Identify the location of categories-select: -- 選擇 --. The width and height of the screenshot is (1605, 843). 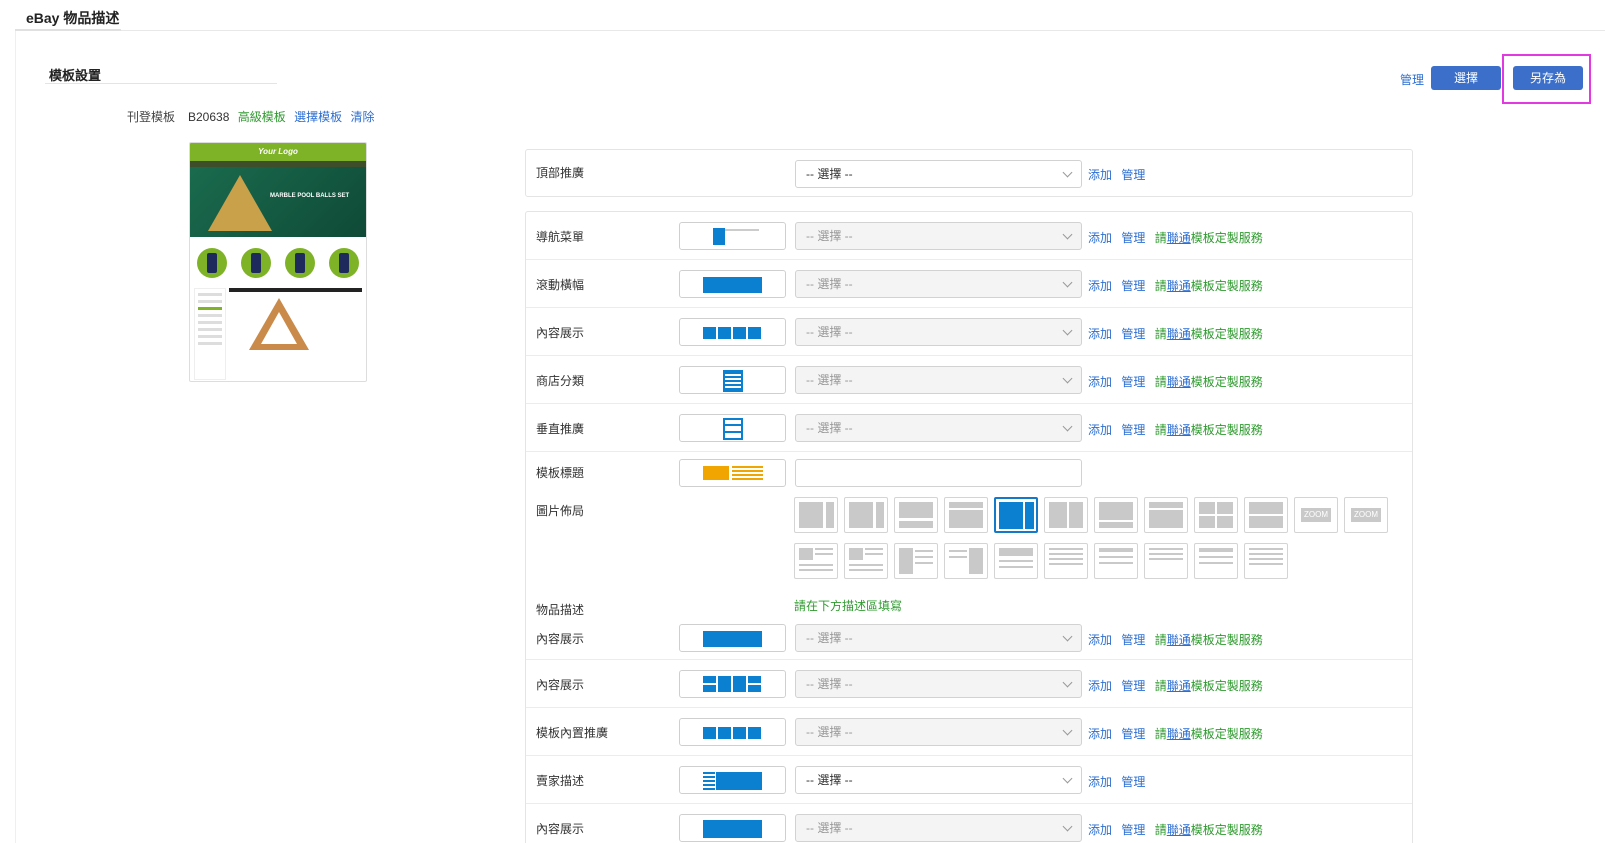
(938, 380).